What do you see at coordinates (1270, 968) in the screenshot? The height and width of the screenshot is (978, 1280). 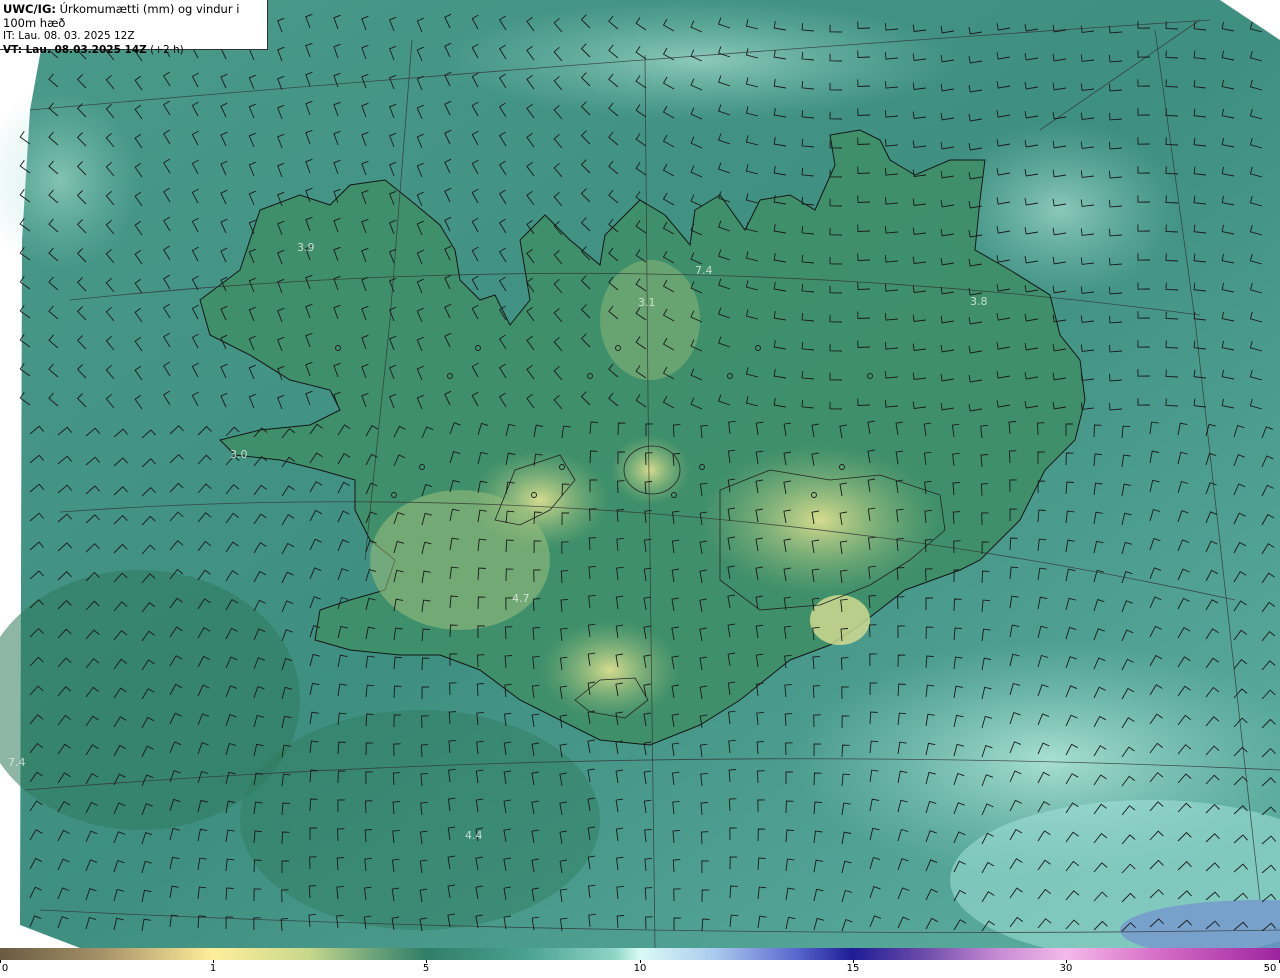 I see `colorbar-tick-label: 50` at bounding box center [1270, 968].